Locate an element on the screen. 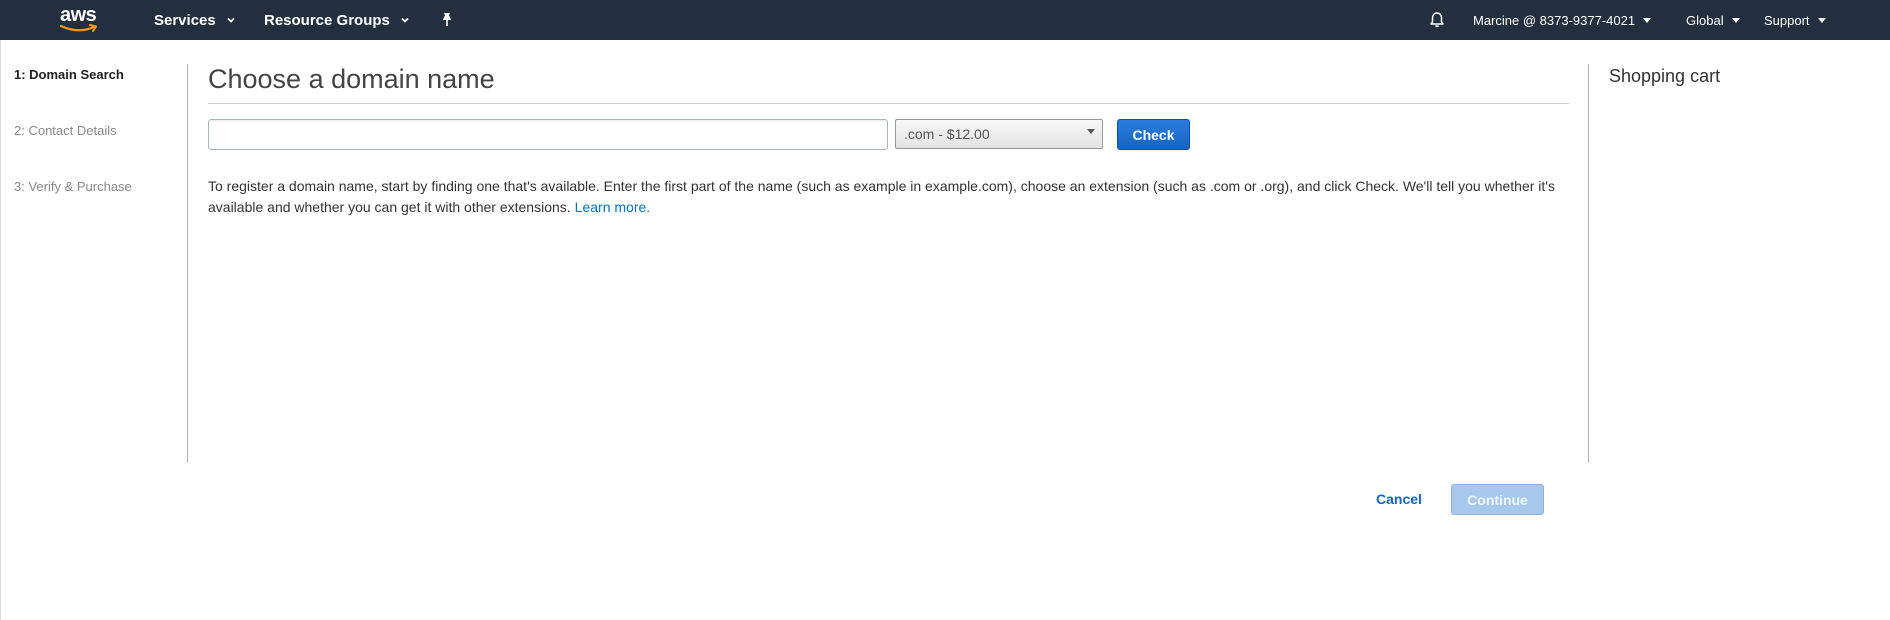 The height and width of the screenshot is (620, 1890). notifications-button is located at coordinates (1437, 20).